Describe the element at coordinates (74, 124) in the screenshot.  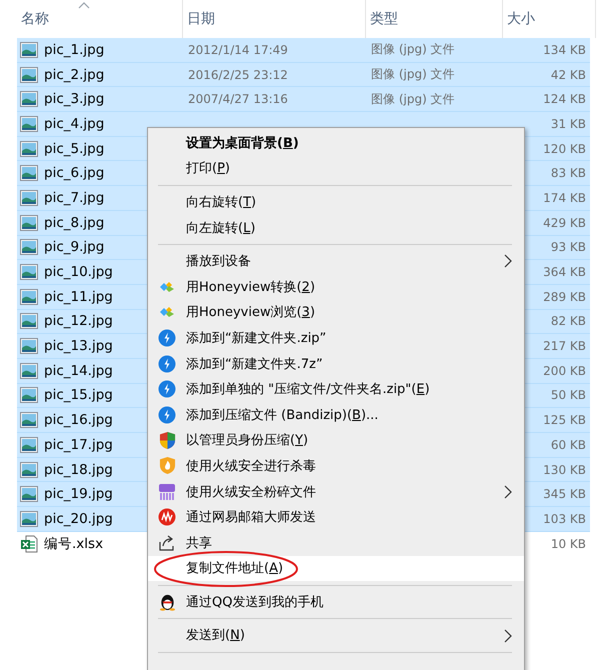
I see `file-name: pic_4.jpg` at that location.